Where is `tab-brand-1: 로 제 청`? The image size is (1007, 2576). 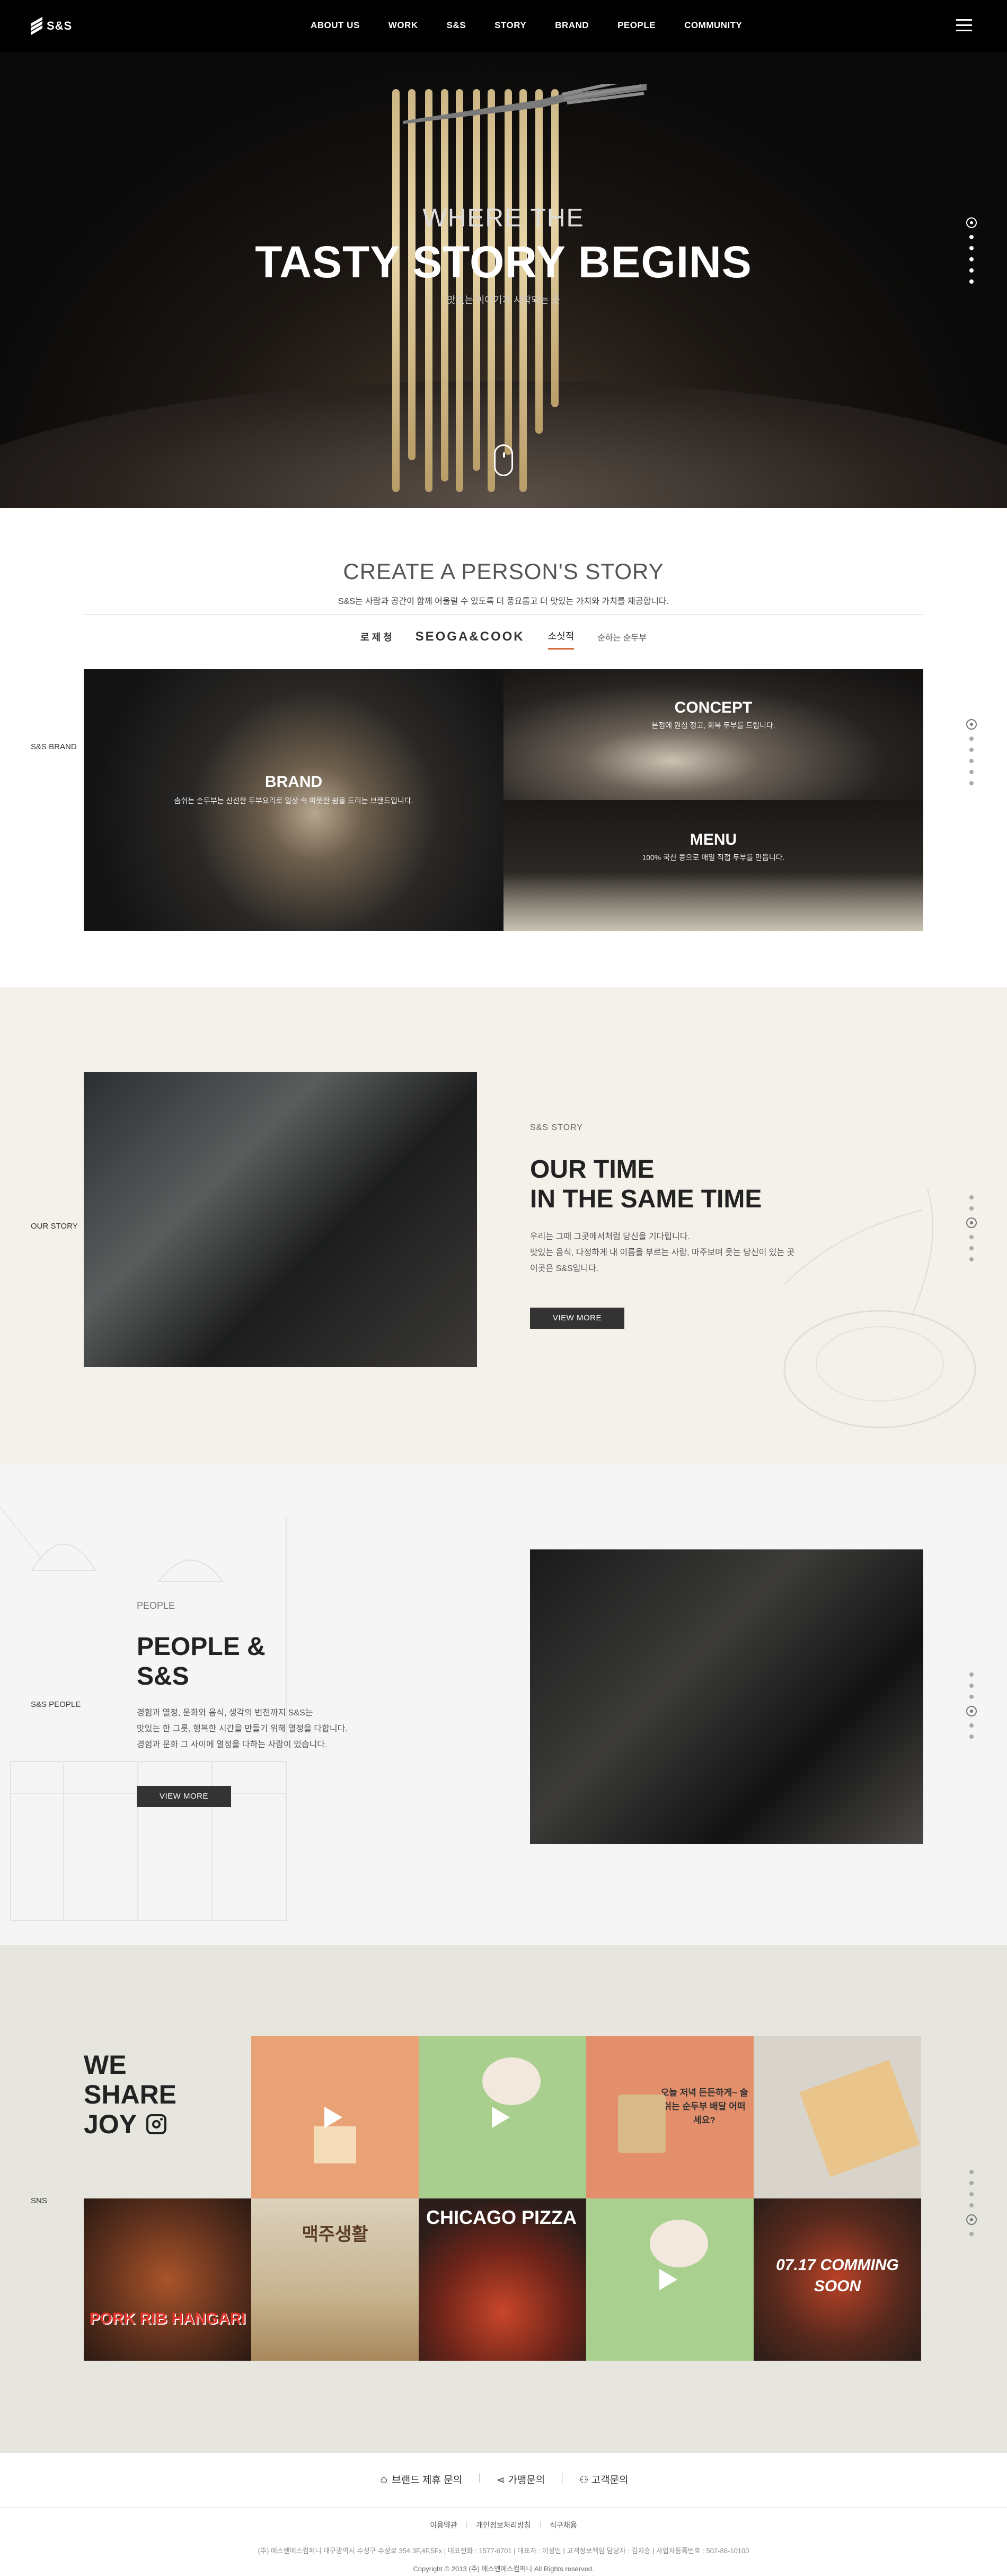
tab-brand-1: 로 제 청 is located at coordinates (376, 639).